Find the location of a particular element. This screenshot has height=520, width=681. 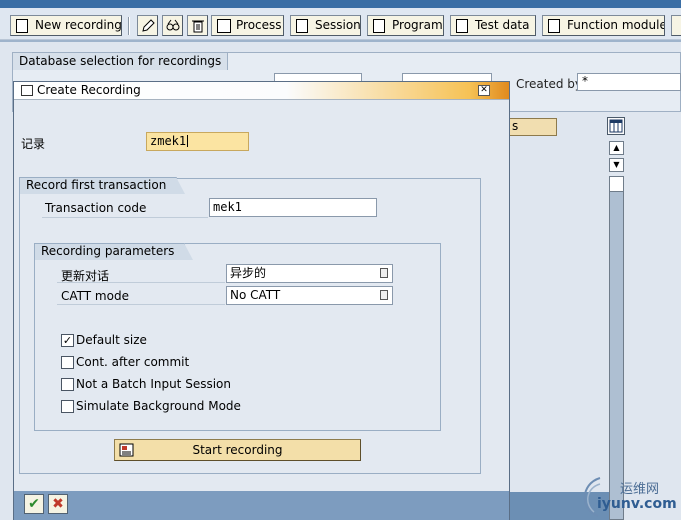

start-recording-button: Start recording is located at coordinates (237, 450).